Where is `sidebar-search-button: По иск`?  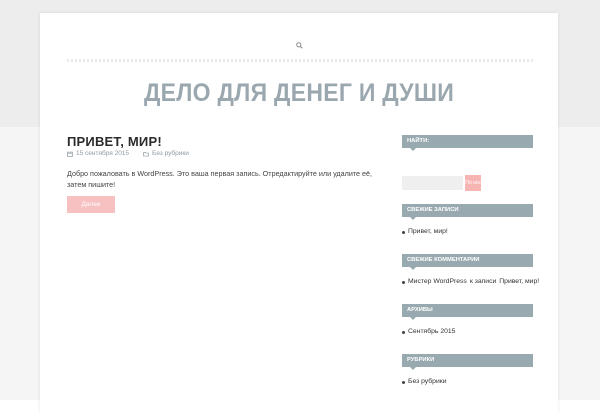
sidebar-search-button: По иск is located at coordinates (473, 183).